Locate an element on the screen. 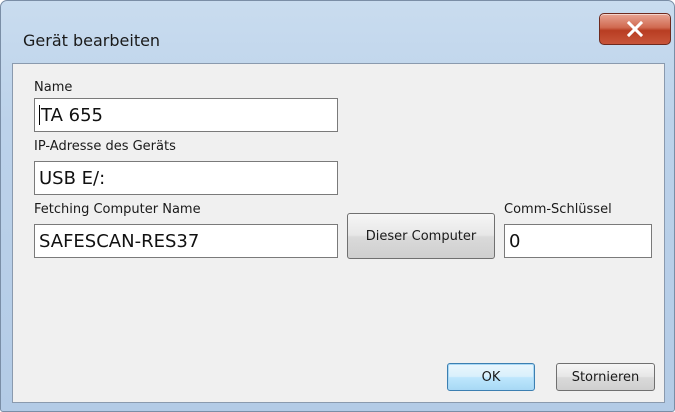 This screenshot has width=675, height=412. text-caret is located at coordinates (39, 115).